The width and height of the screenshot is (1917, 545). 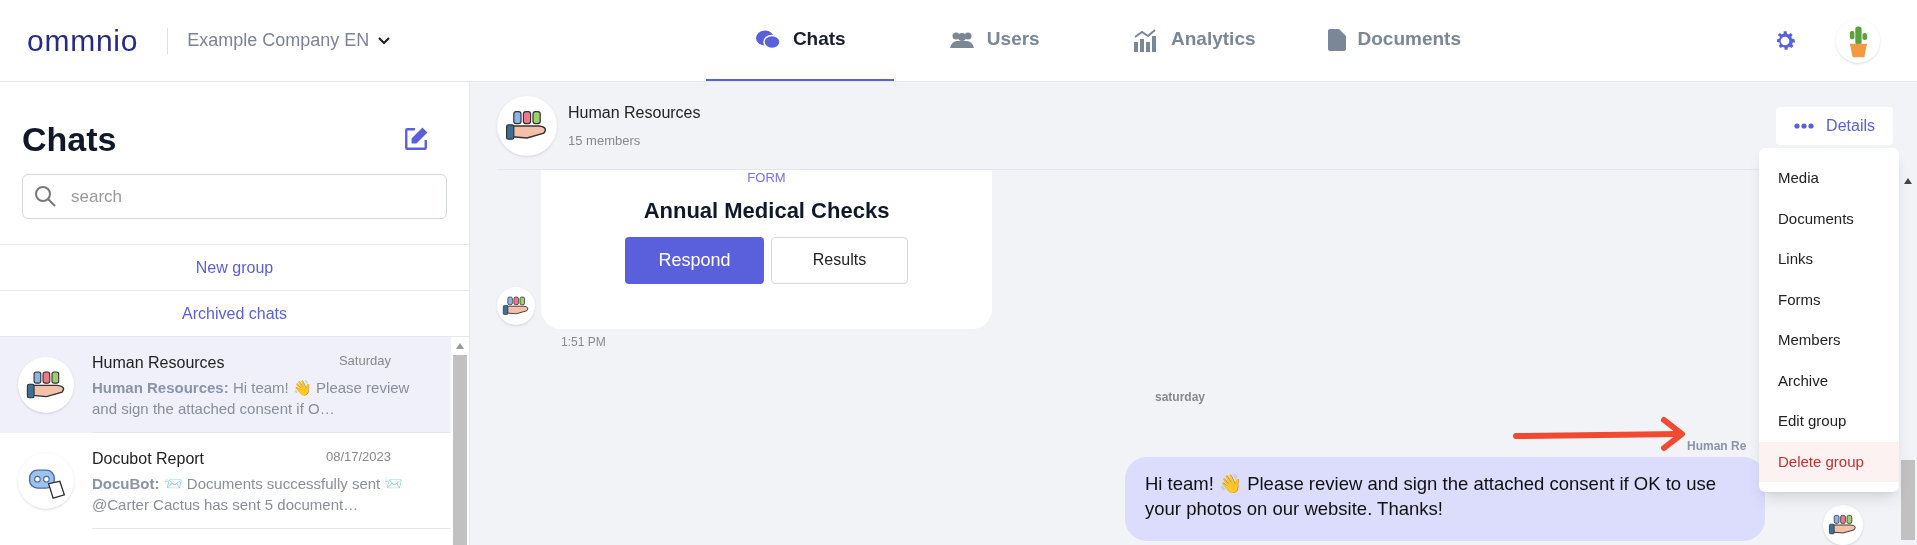 I want to click on form-label: FORM, so click(x=766, y=178).